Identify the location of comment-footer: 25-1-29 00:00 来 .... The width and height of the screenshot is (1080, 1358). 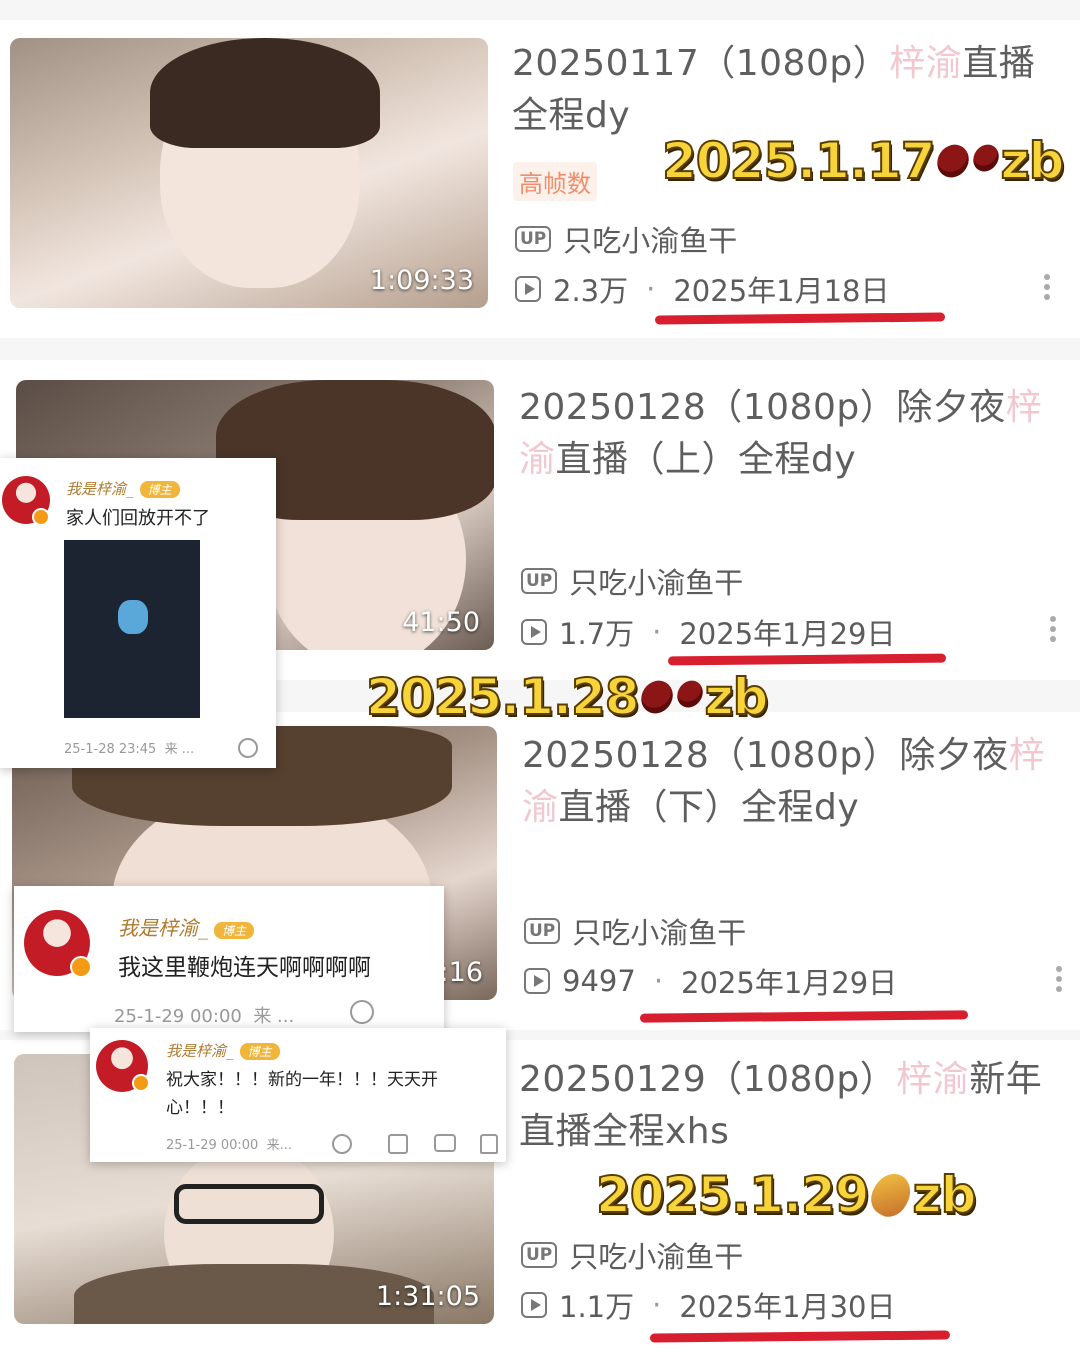
(204, 1016).